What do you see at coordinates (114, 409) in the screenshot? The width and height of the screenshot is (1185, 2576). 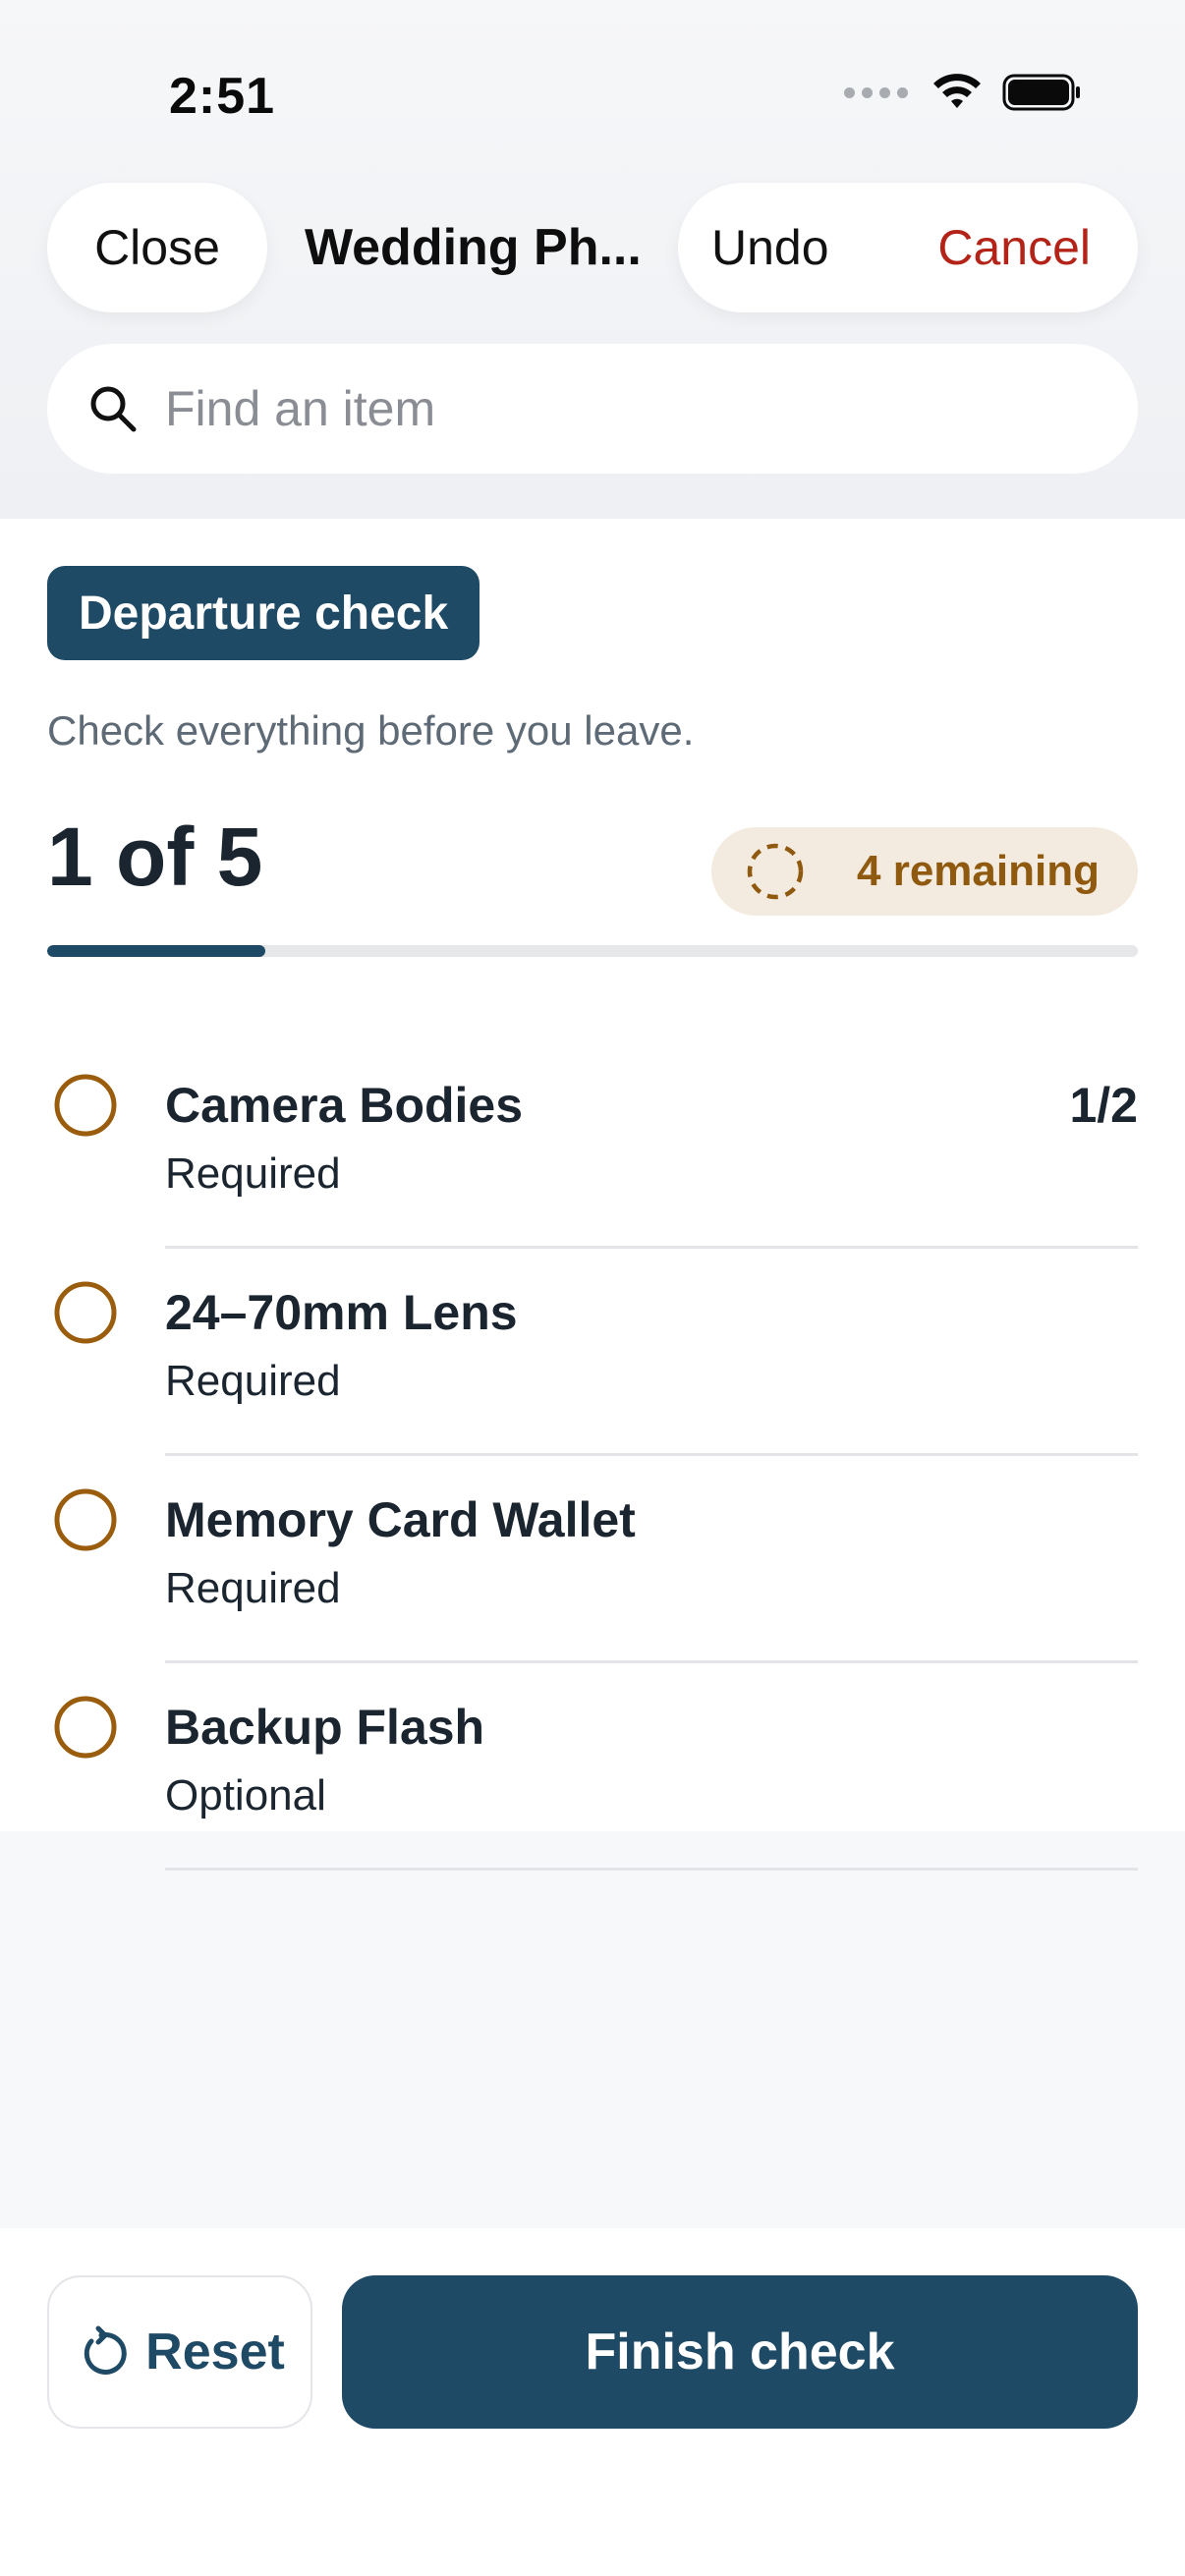 I see `search-icon` at bounding box center [114, 409].